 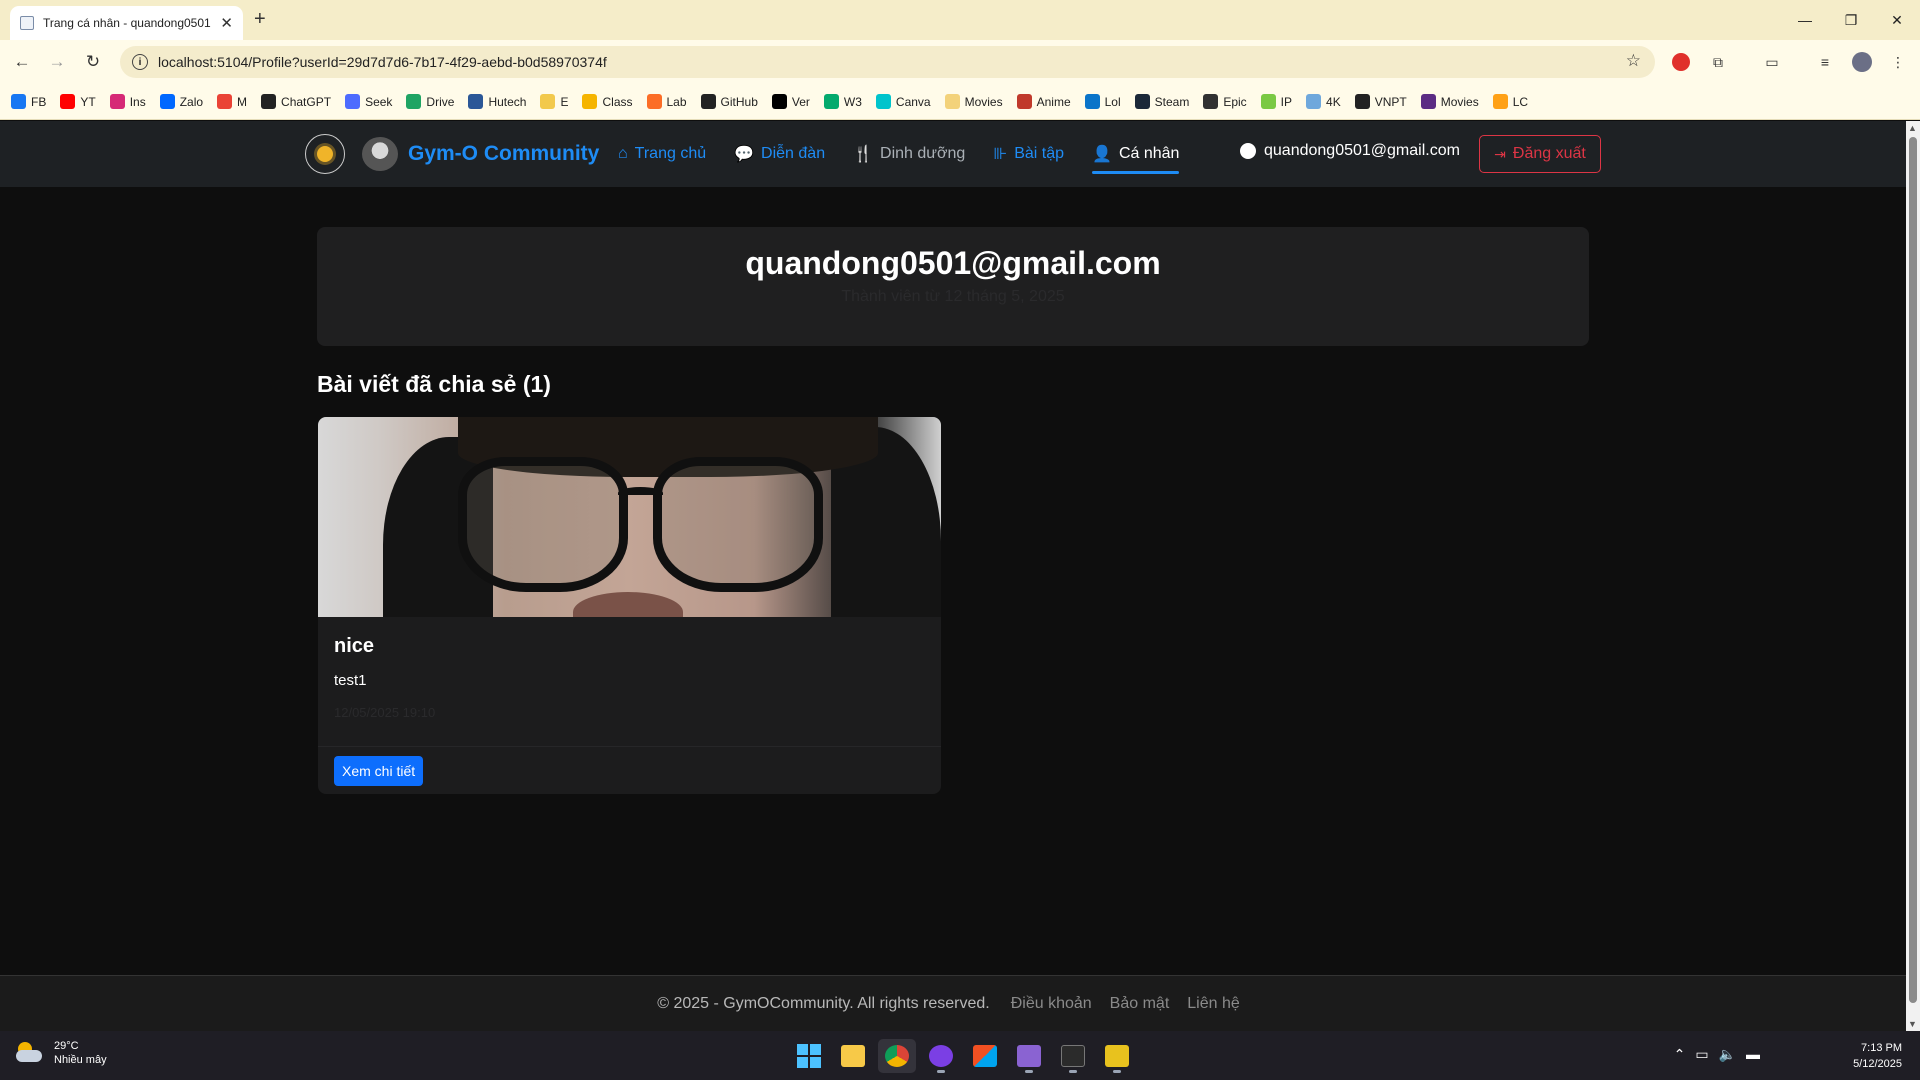 What do you see at coordinates (1633, 61) in the screenshot?
I see `bookmark-star-icon: ☆` at bounding box center [1633, 61].